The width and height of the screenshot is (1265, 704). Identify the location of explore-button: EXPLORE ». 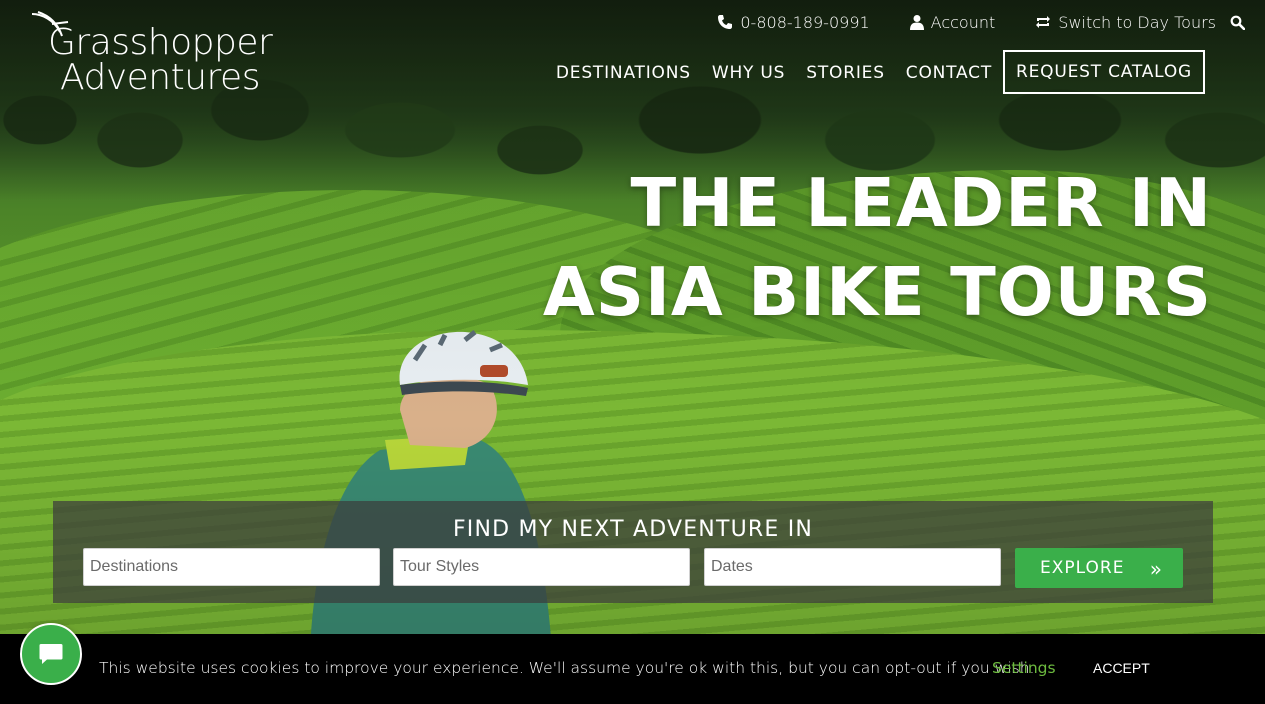
(1099, 568).